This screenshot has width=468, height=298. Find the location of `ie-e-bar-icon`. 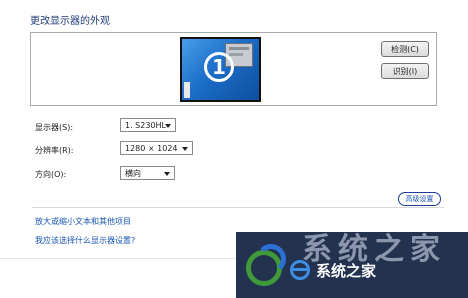

ie-e-bar-icon is located at coordinates (300, 269).